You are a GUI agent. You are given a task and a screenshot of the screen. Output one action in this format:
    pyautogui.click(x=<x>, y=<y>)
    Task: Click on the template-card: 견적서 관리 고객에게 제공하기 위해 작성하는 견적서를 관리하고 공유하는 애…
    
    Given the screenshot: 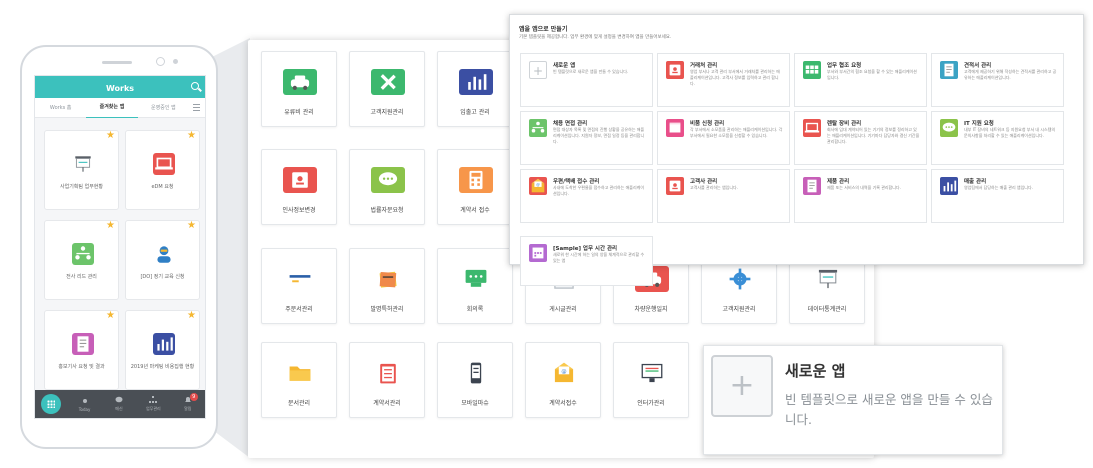 What is the action you would take?
    pyautogui.click(x=997, y=80)
    